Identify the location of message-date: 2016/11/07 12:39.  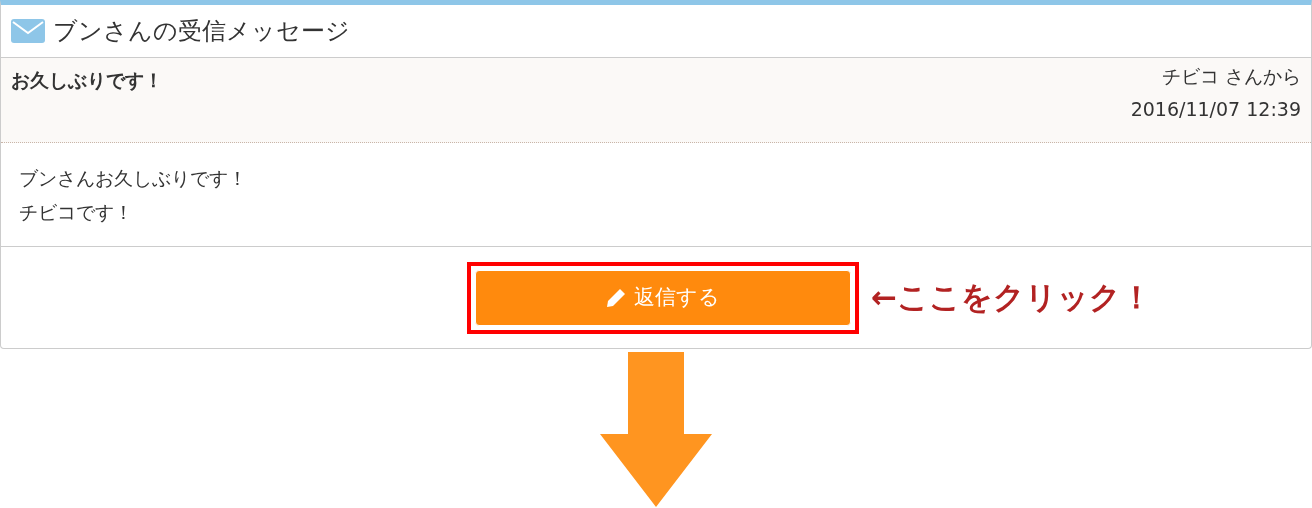
(1215, 109).